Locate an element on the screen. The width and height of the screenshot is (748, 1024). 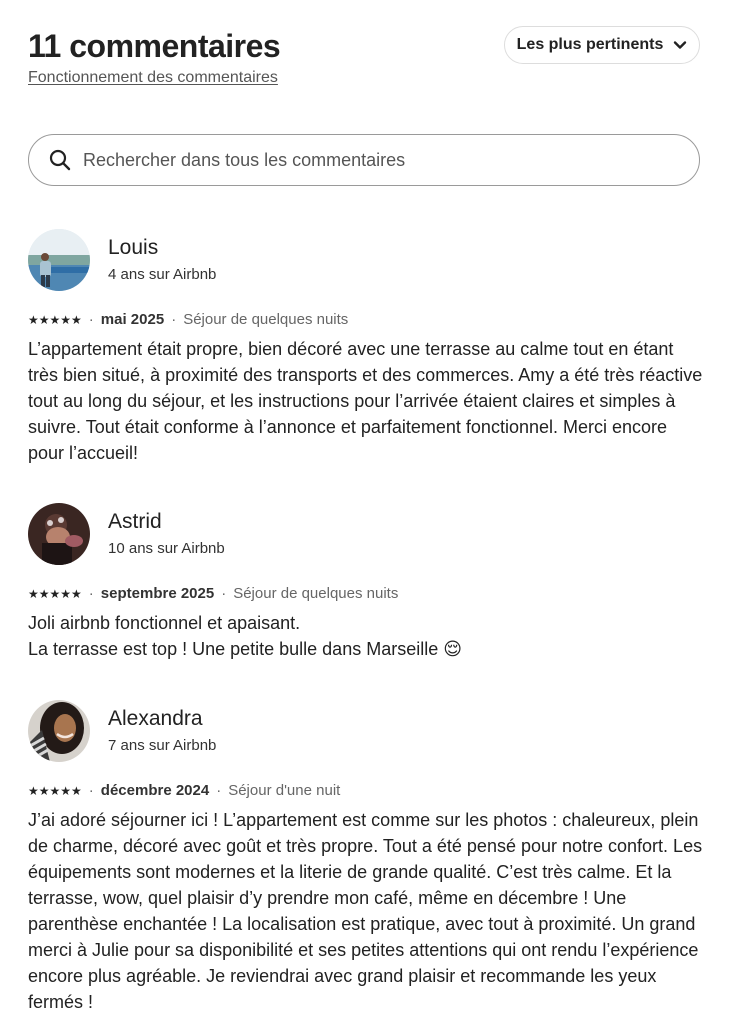
reviewer-info: Astrid 10 ans sur Airbnb is located at coordinates (166, 534).